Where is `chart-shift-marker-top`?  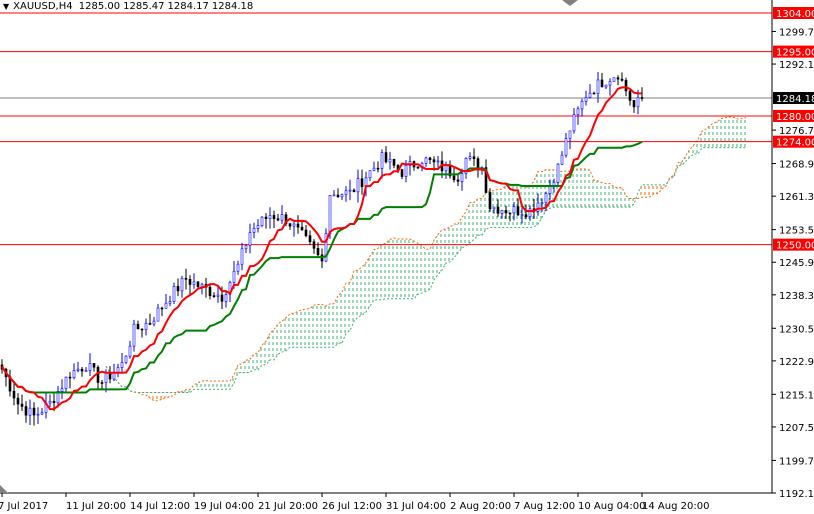
chart-shift-marker-top is located at coordinates (570, 3).